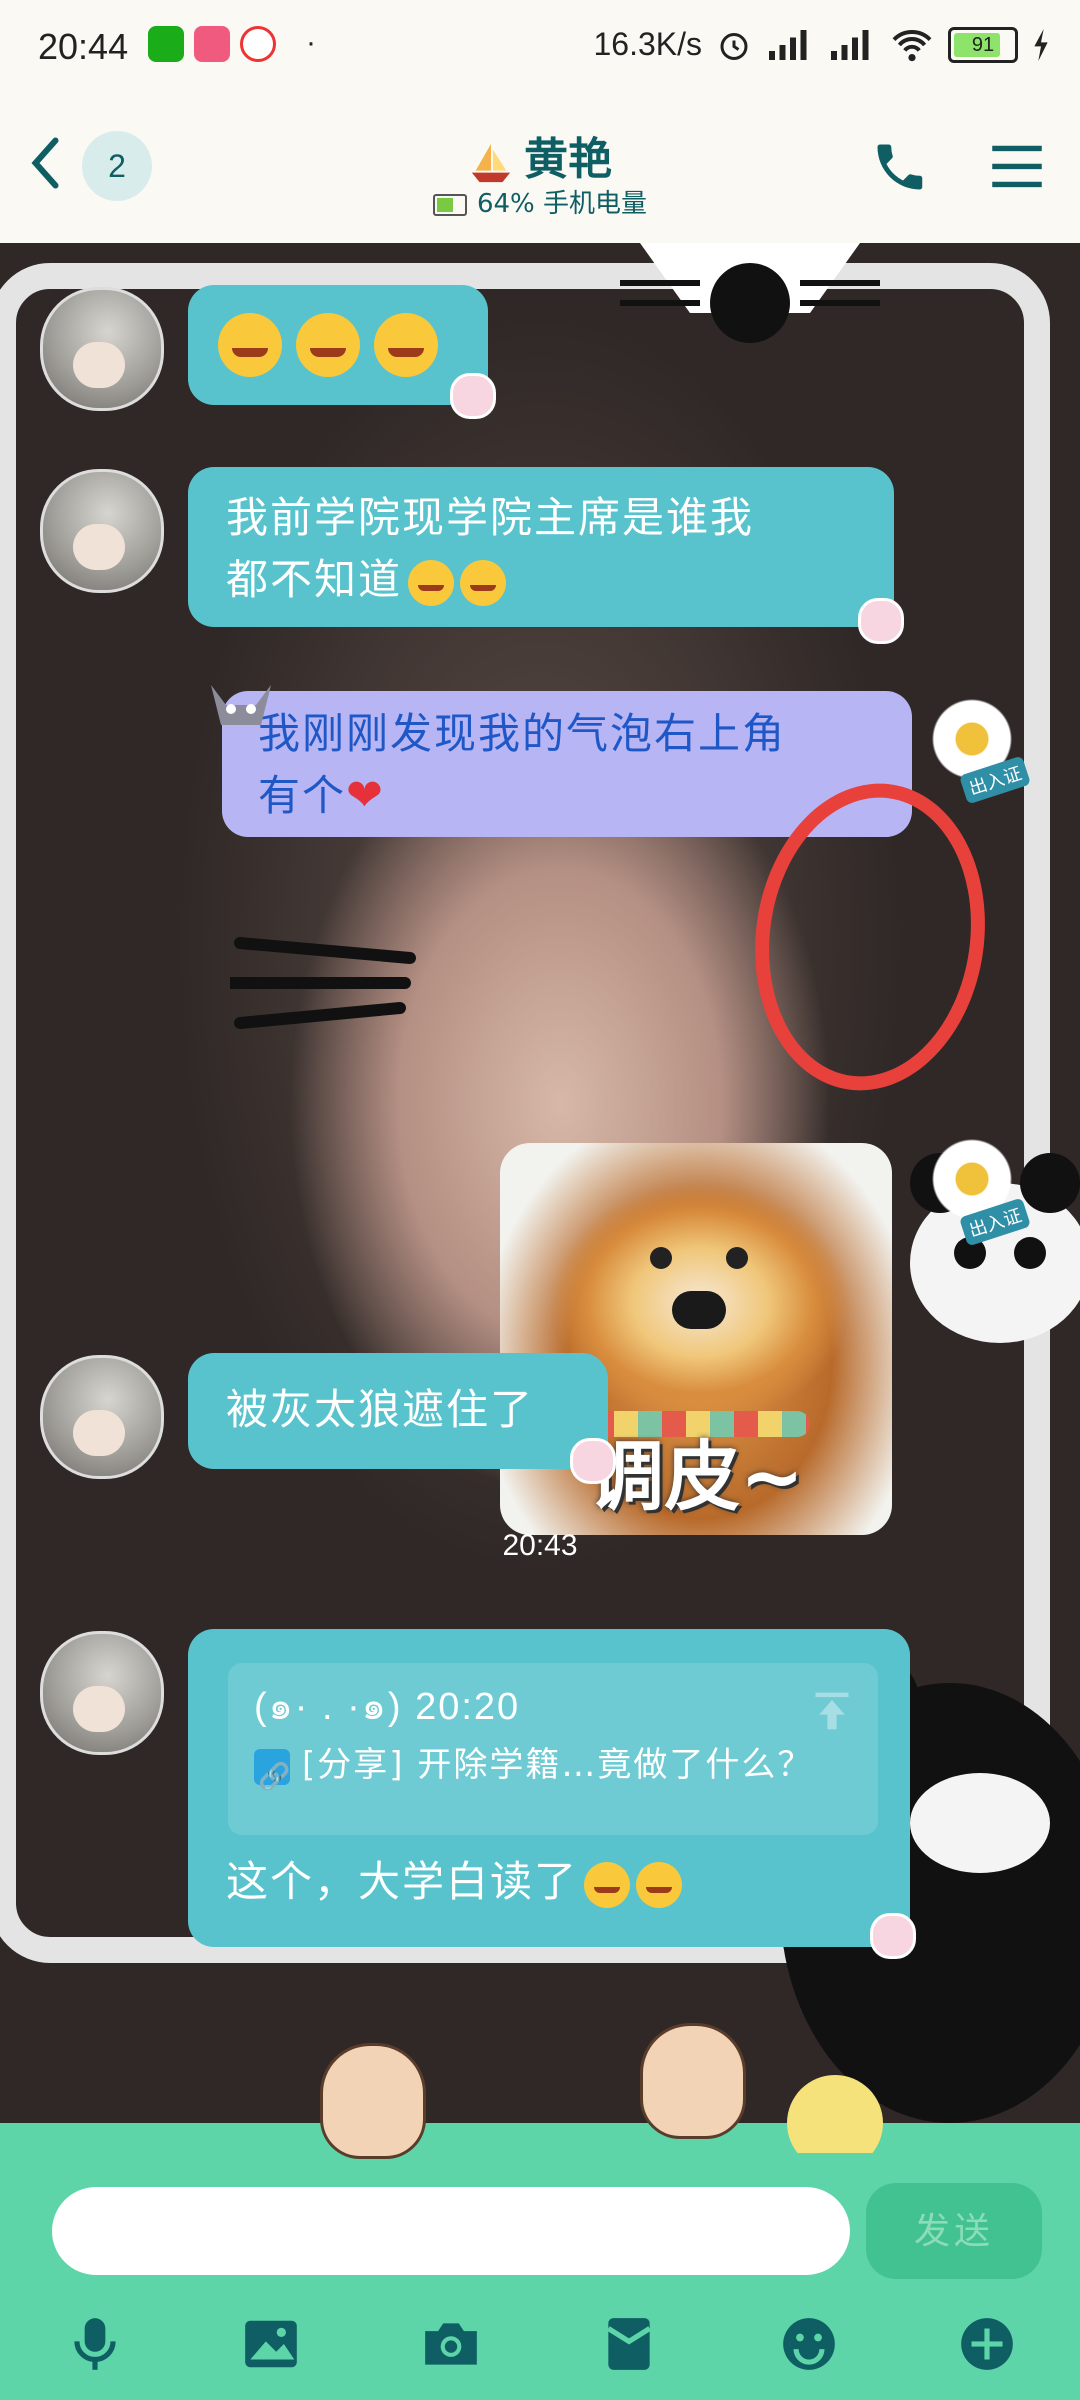 This screenshot has width=1080, height=2400. I want to click on phone-call-icon, so click(900, 167).